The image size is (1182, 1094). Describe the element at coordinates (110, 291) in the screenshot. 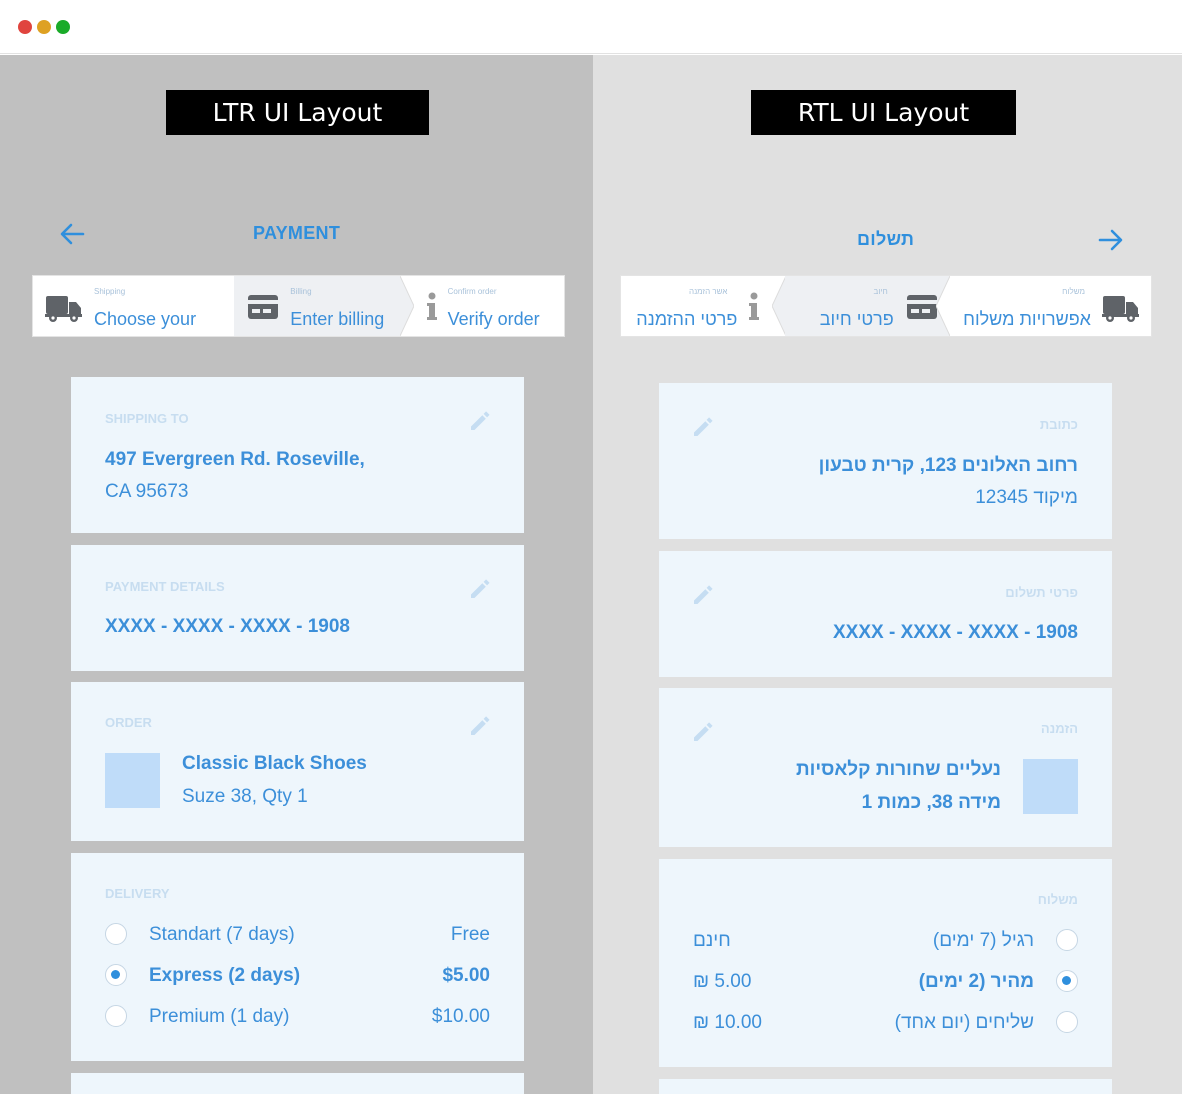

I see `step-shipping-caption: Shipping` at that location.